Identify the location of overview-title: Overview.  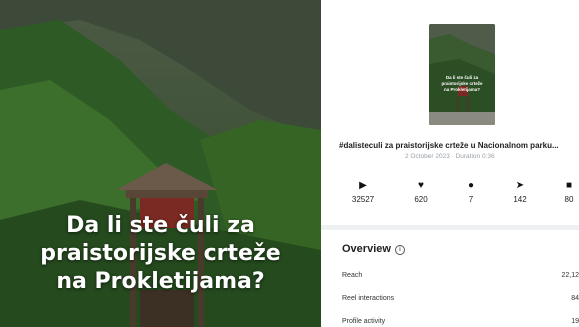
(366, 249).